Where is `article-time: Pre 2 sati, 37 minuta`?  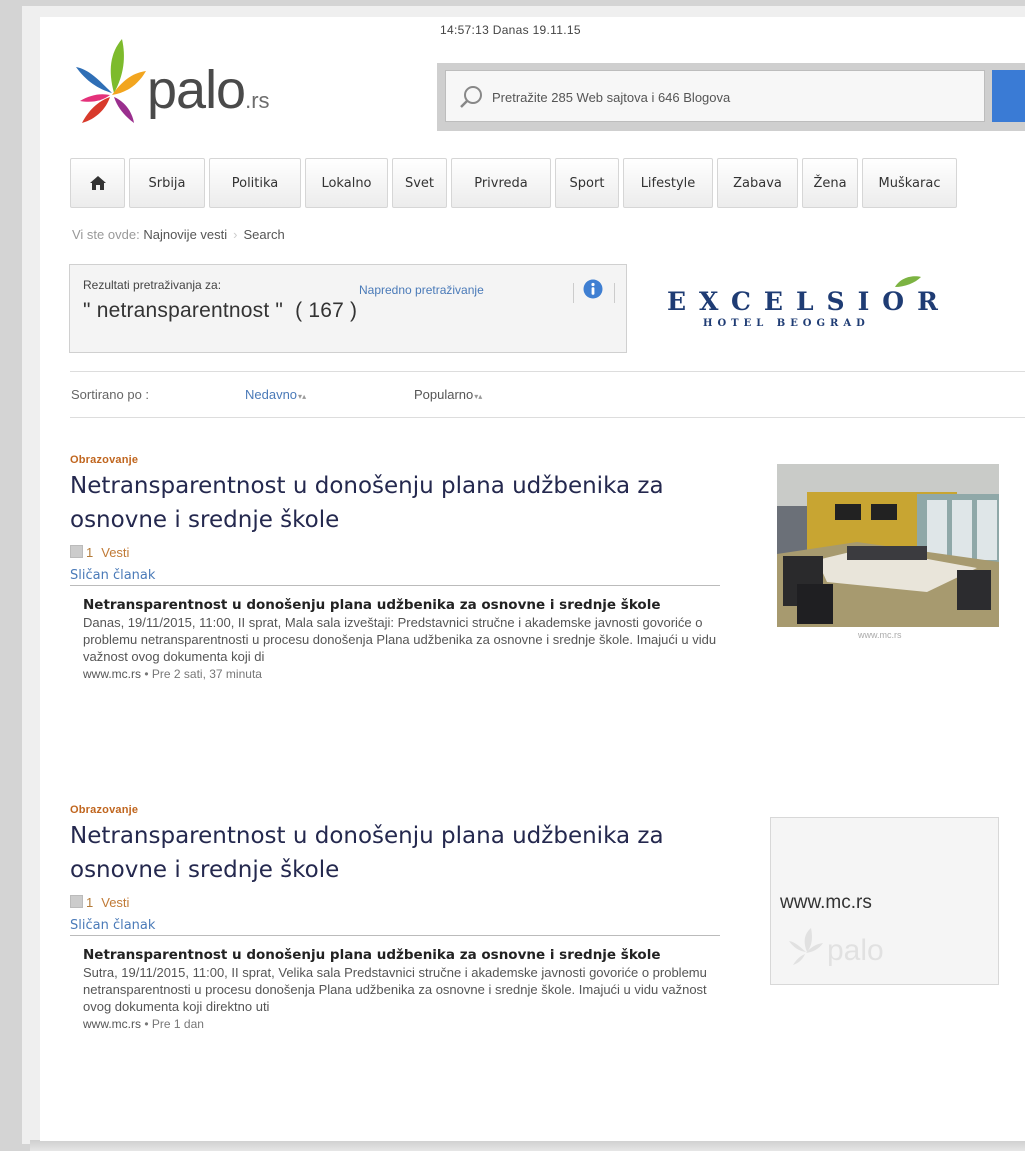 article-time: Pre 2 sati, 37 minuta is located at coordinates (206, 674).